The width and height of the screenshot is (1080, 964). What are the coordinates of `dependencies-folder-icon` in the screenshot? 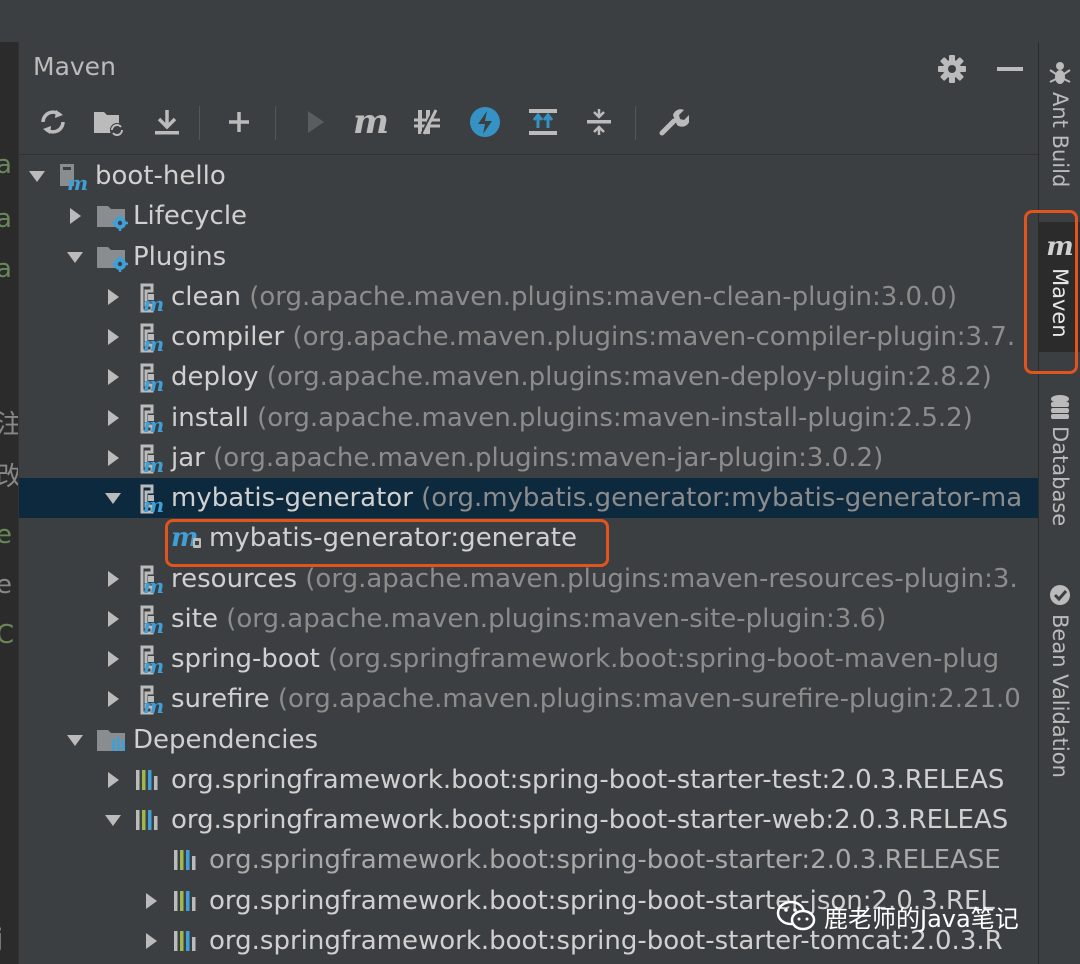 It's located at (112, 740).